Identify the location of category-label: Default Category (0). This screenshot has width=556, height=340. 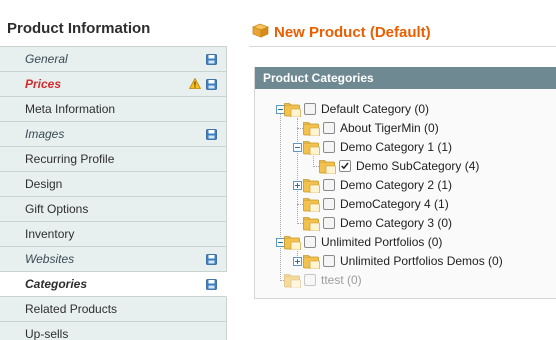
(375, 109).